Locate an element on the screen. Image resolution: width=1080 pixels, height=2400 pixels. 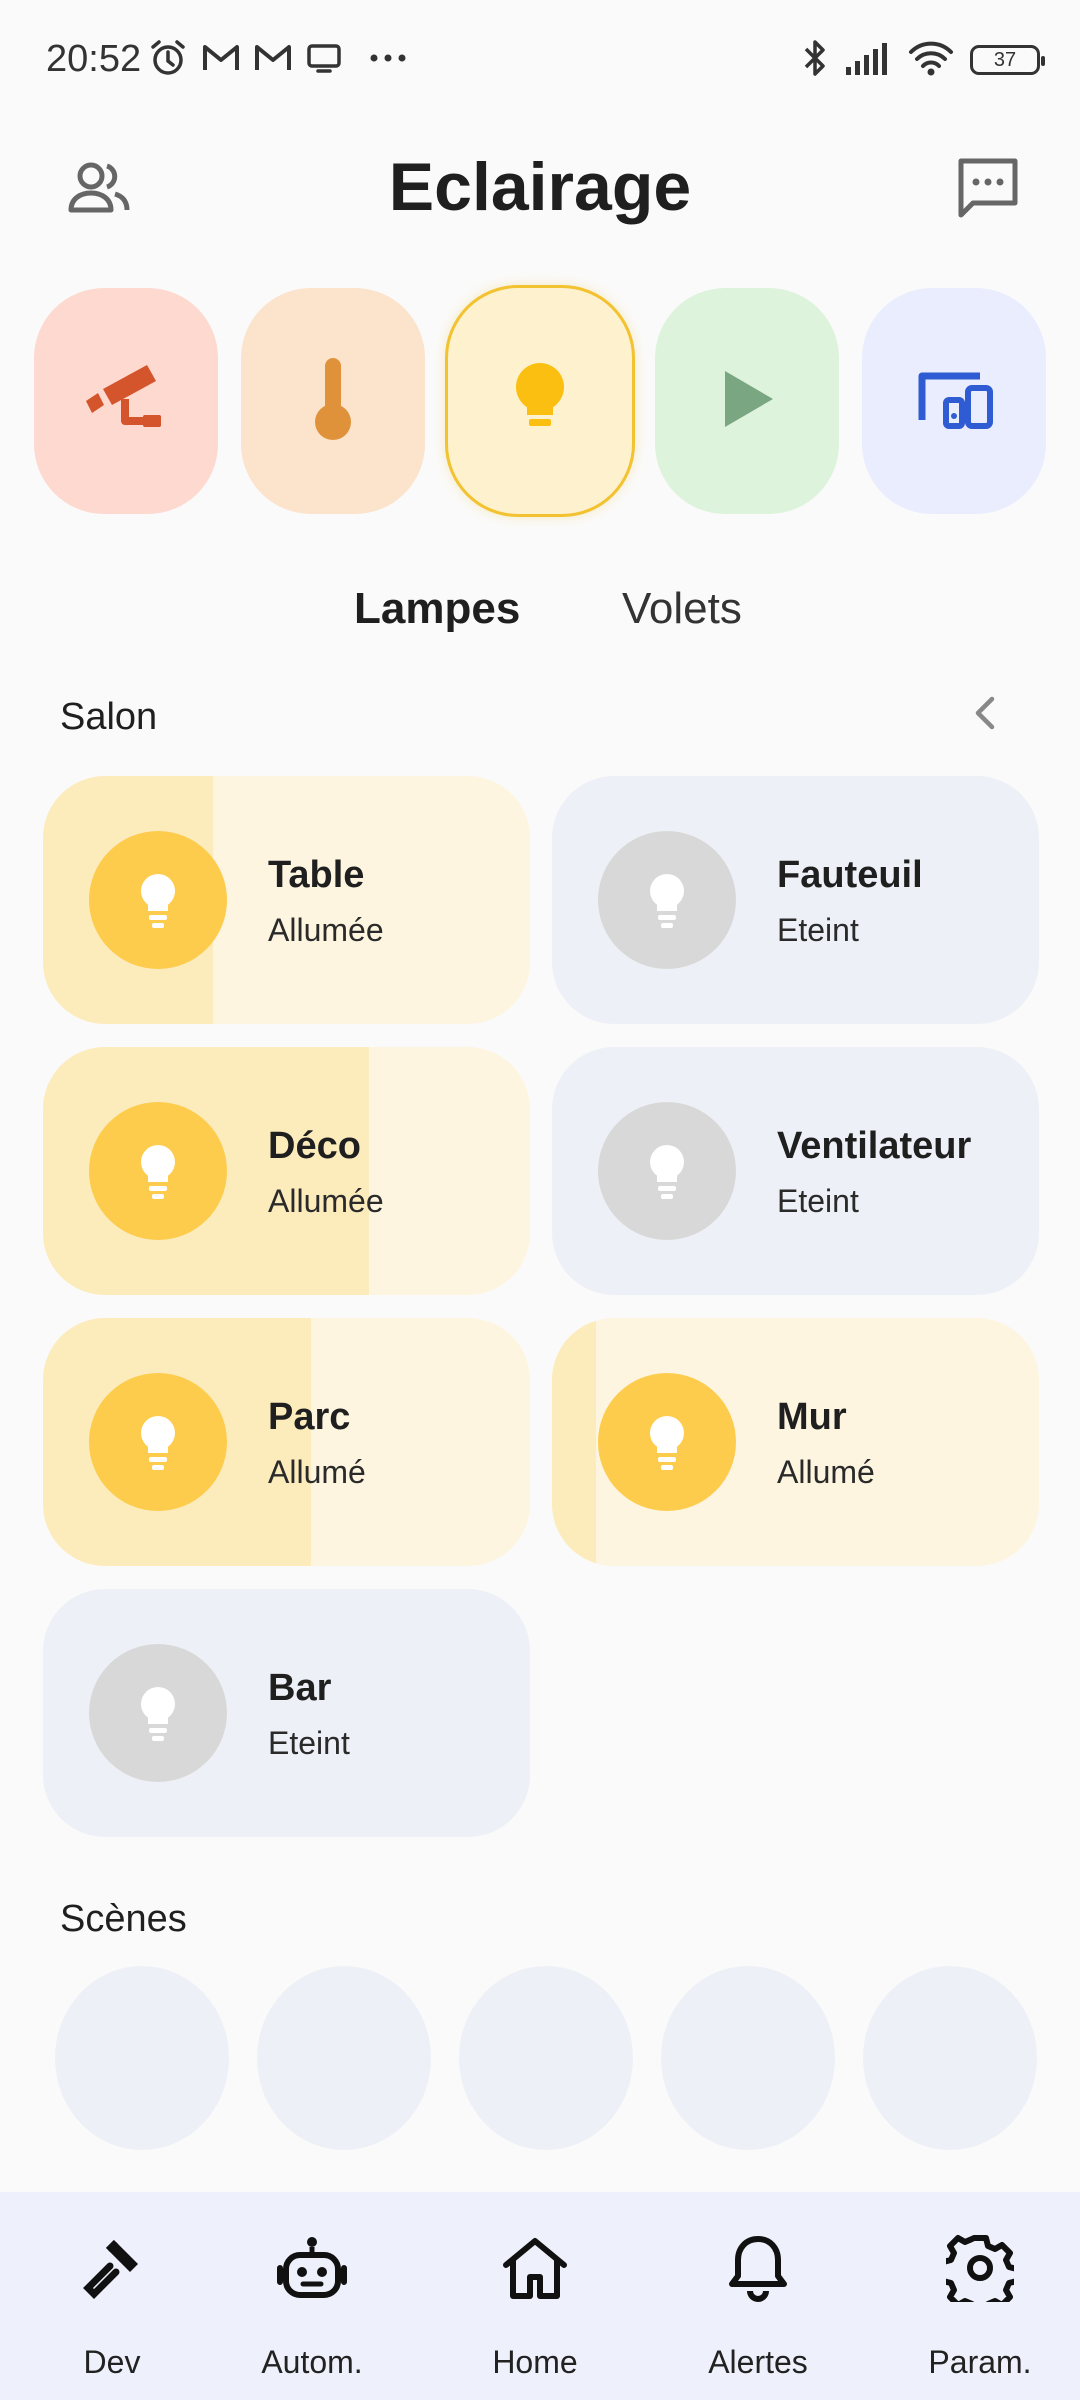
nav-label: Alertes is located at coordinates (758, 2362).